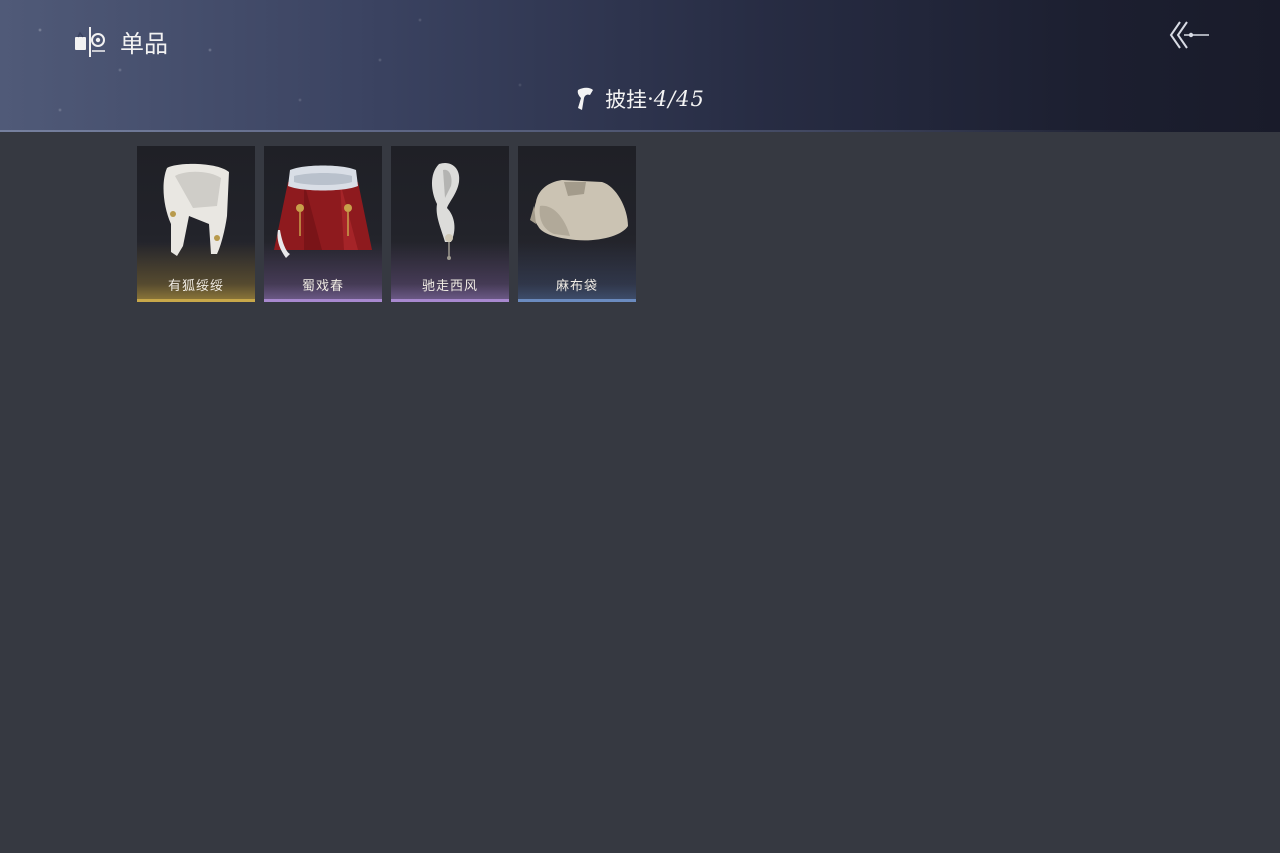 The image size is (1280, 853). Describe the element at coordinates (196, 209) in the screenshot. I see `white-fur-scarf-icon` at that location.